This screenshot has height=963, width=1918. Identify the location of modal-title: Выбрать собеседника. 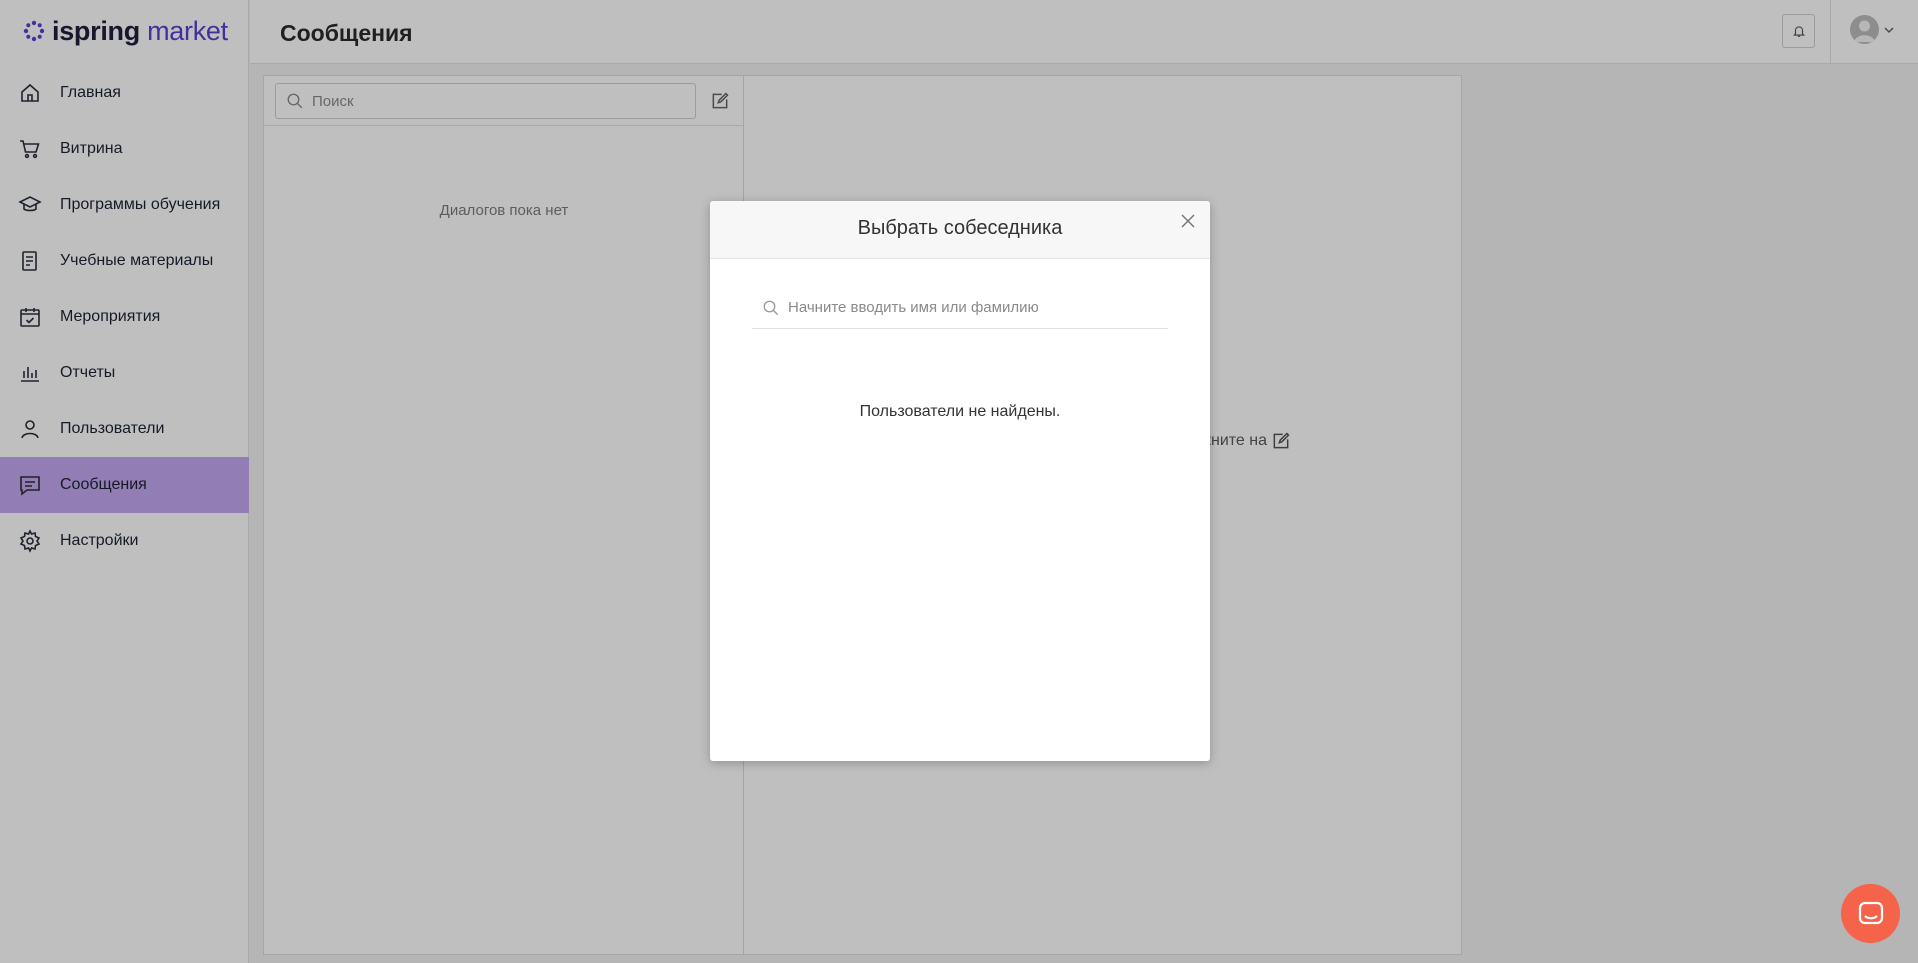
(960, 228).